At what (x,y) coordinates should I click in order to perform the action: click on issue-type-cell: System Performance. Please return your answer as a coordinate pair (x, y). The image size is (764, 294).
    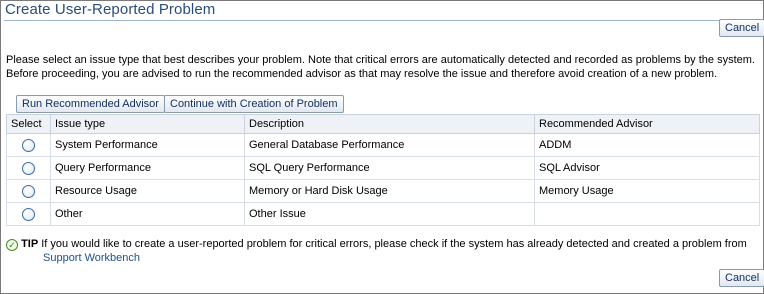
    Looking at the image, I should click on (147, 145).